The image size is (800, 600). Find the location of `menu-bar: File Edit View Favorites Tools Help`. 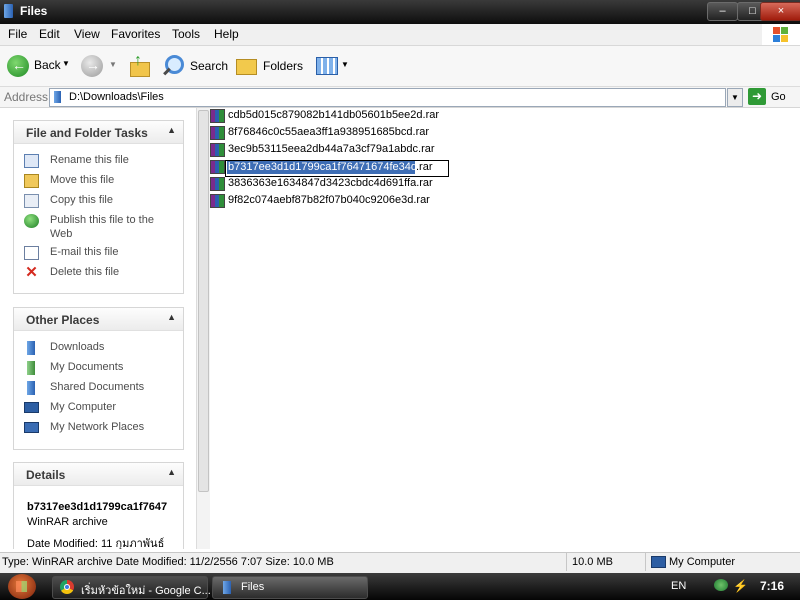

menu-bar: File Edit View Favorites Tools Help is located at coordinates (400, 35).